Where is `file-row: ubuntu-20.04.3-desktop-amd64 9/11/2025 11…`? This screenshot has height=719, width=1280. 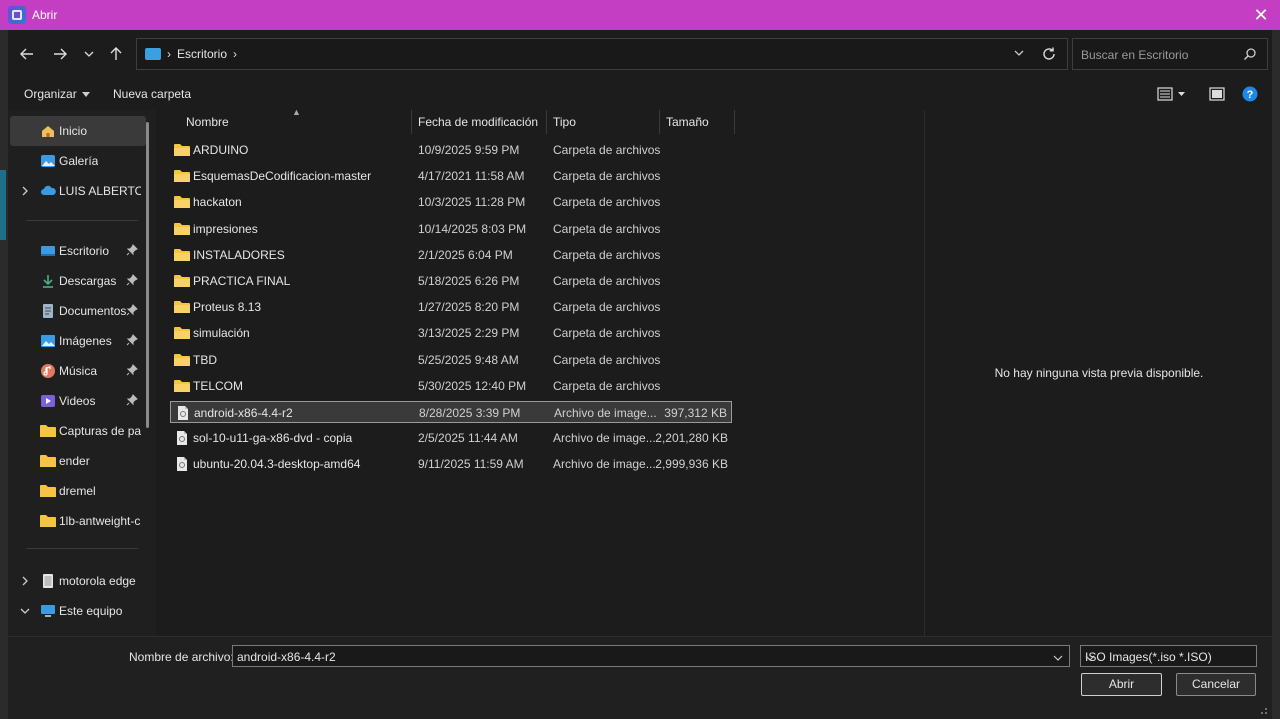
file-row: ubuntu-20.04.3-desktop-amd64 9/11/2025 11… is located at coordinates (451, 464).